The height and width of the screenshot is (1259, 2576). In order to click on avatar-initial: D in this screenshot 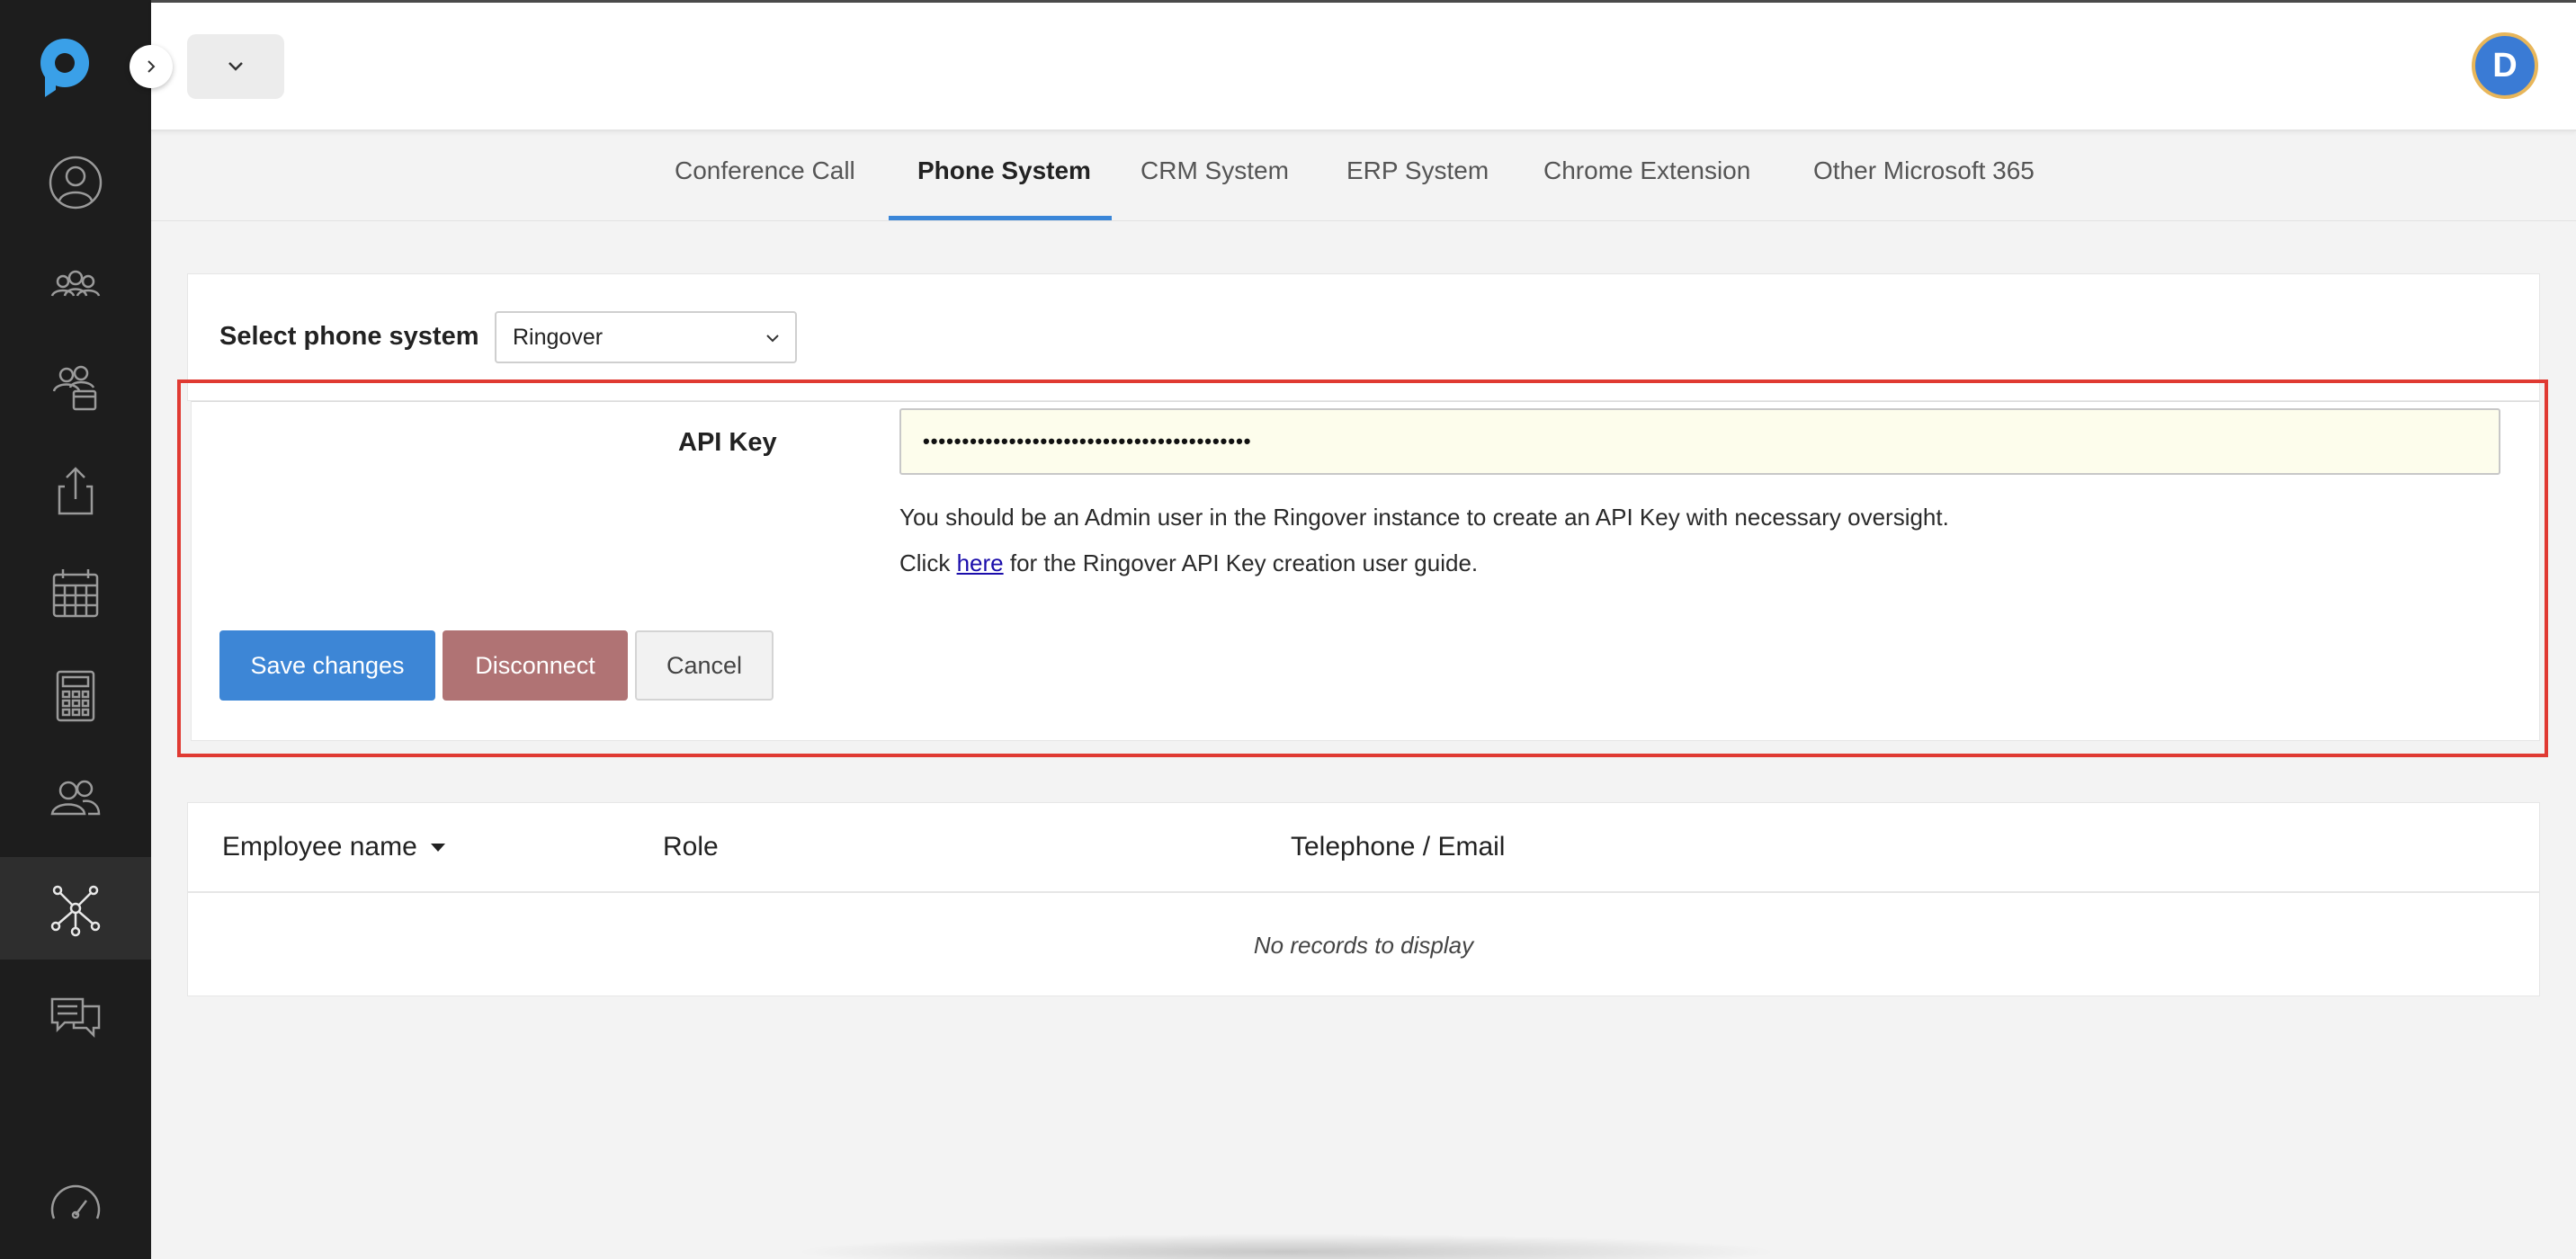, I will do `click(2505, 65)`.